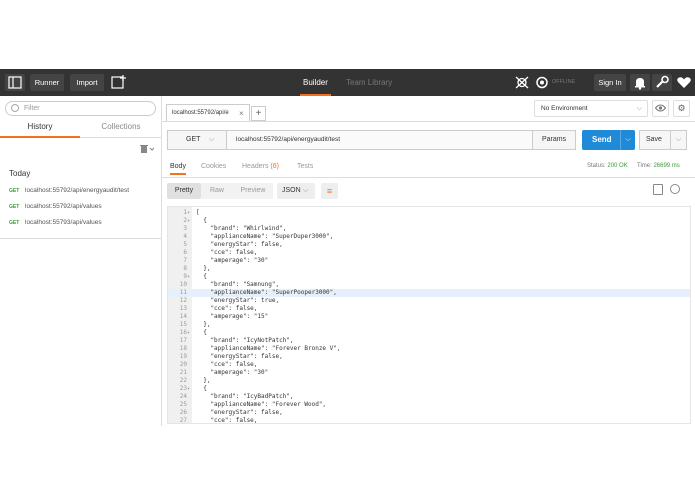  What do you see at coordinates (543, 82) in the screenshot?
I see `sync-icon` at bounding box center [543, 82].